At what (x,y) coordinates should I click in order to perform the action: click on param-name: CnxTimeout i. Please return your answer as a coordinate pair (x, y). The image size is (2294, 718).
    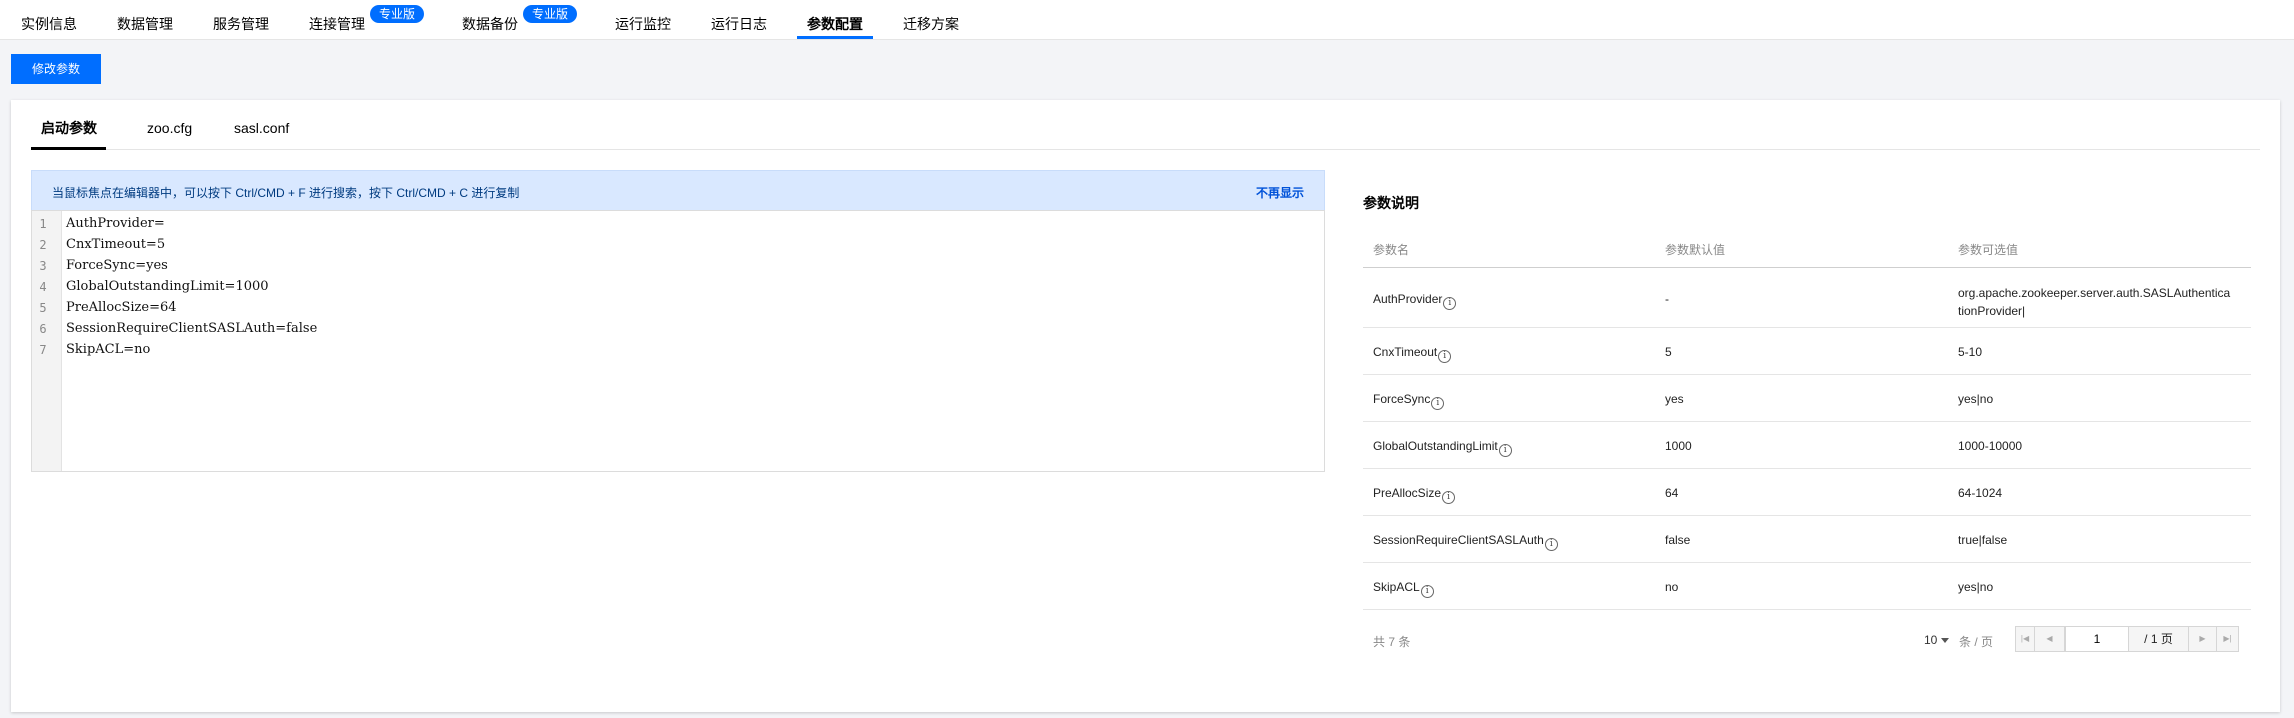
    Looking at the image, I should click on (1412, 354).